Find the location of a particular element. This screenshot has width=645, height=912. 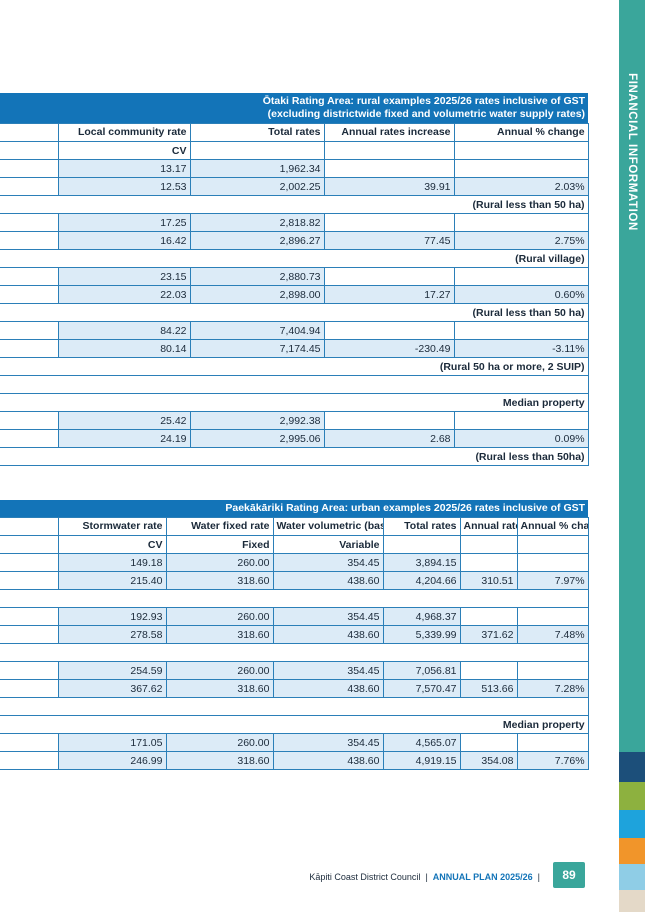

table-cell: 0.09% is located at coordinates (521, 438).